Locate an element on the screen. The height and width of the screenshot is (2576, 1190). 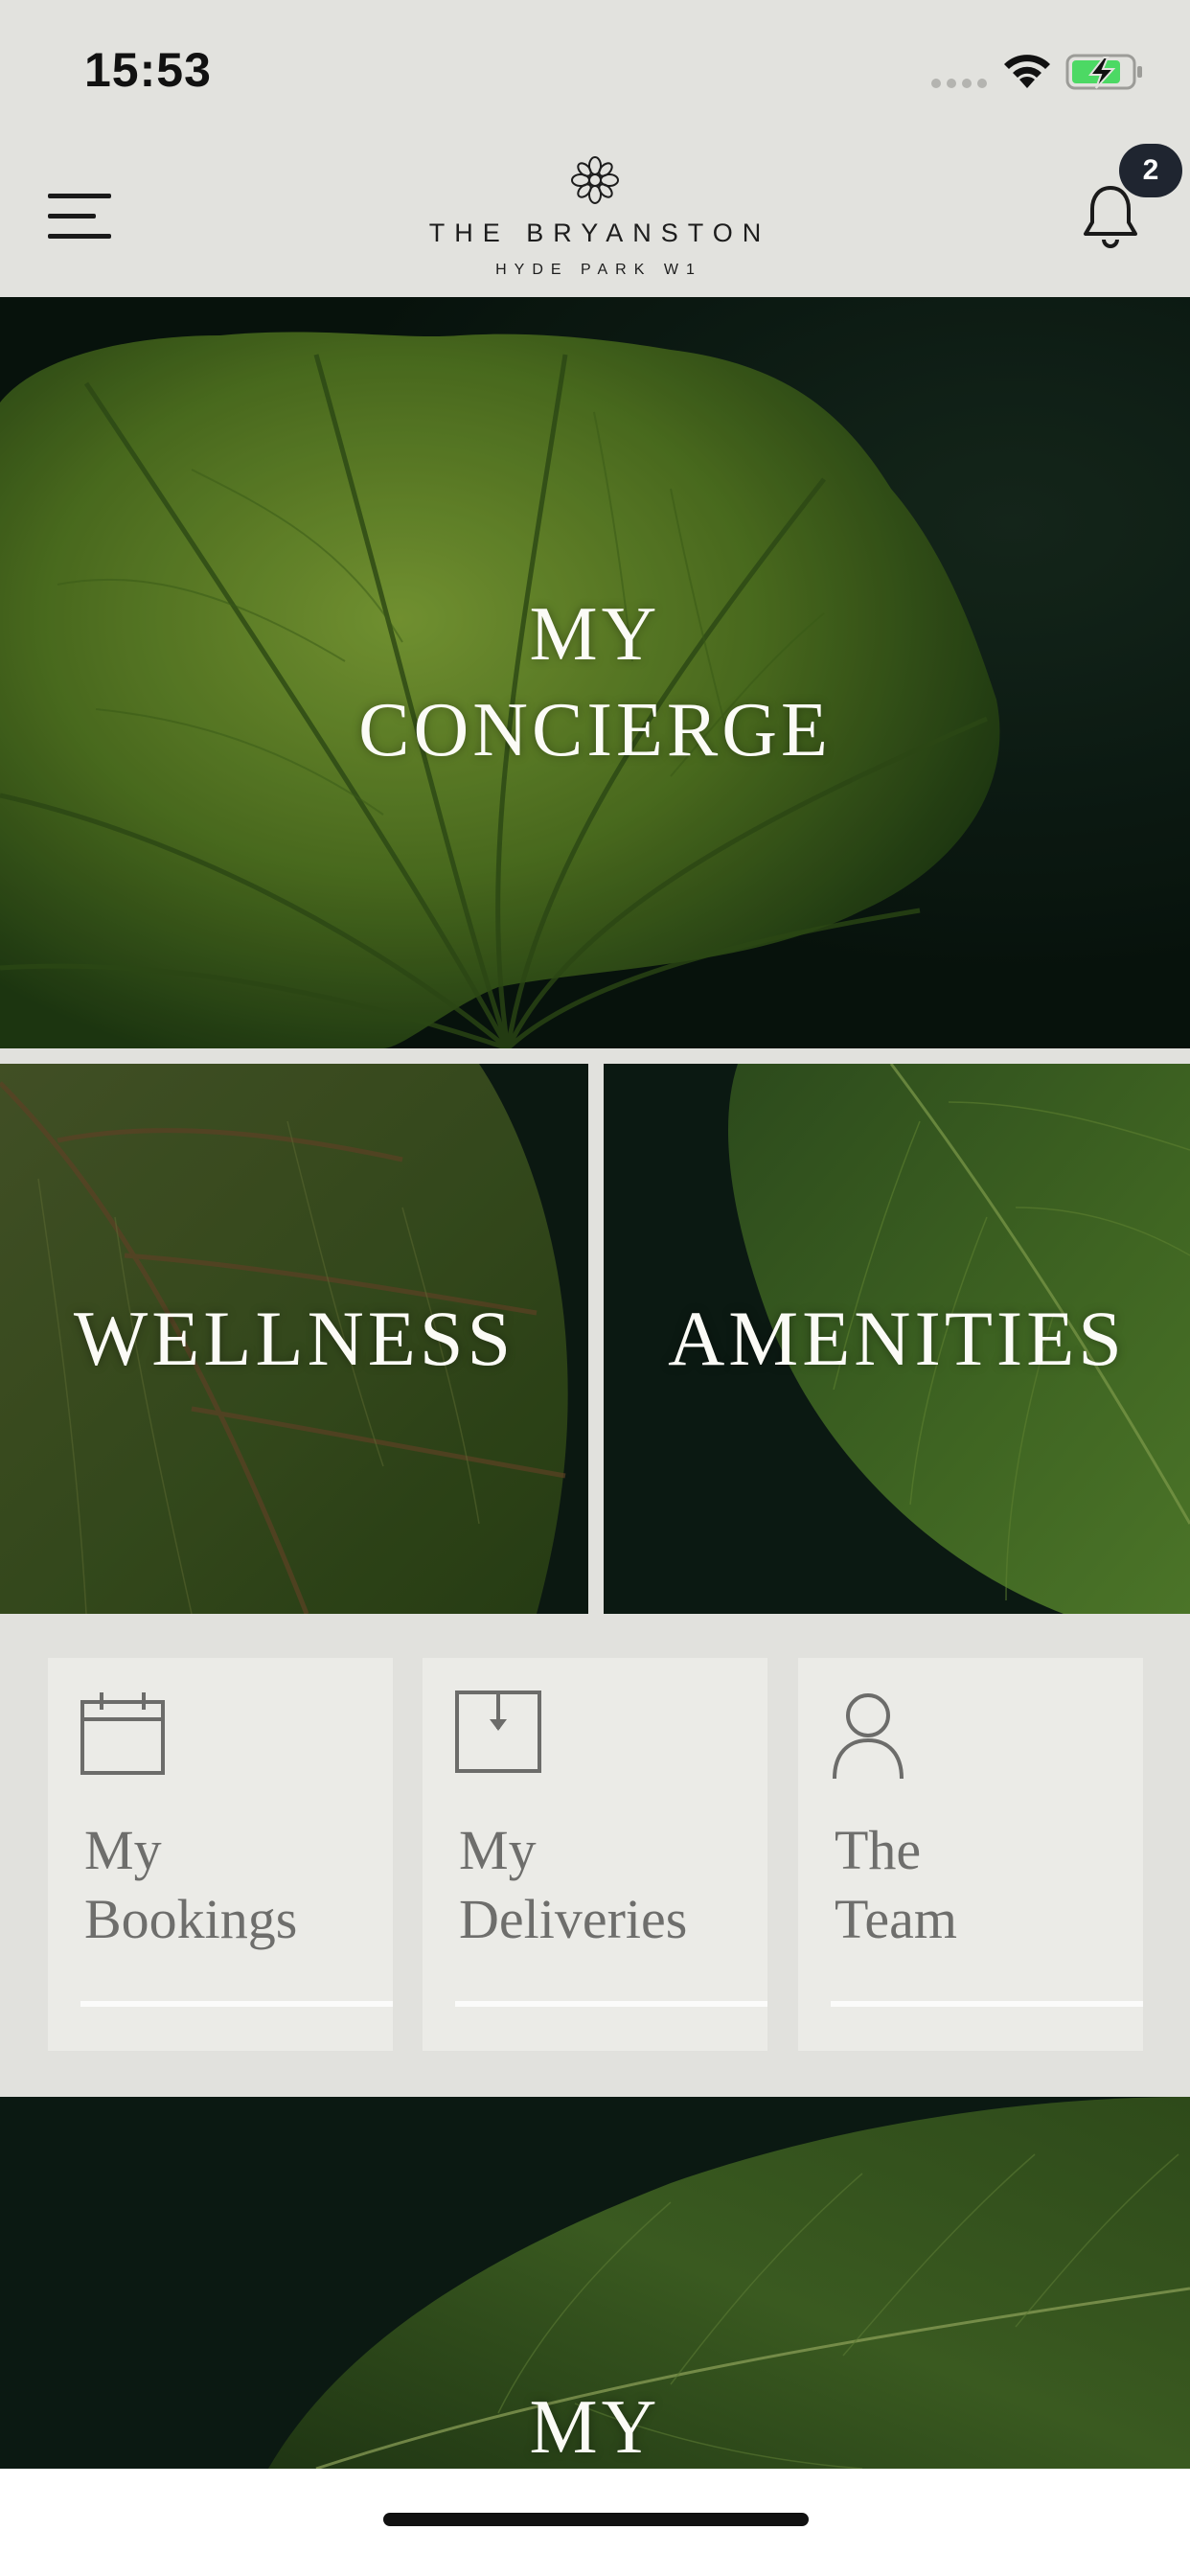
my-concierge-title: MY CONCIERGE is located at coordinates (595, 682).